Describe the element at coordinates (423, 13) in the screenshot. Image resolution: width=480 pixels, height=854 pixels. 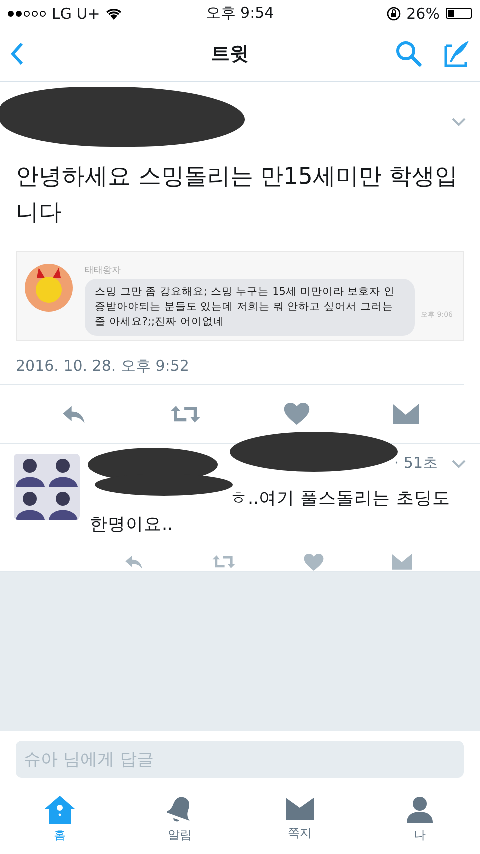
I see `battery-percent: 26%` at that location.